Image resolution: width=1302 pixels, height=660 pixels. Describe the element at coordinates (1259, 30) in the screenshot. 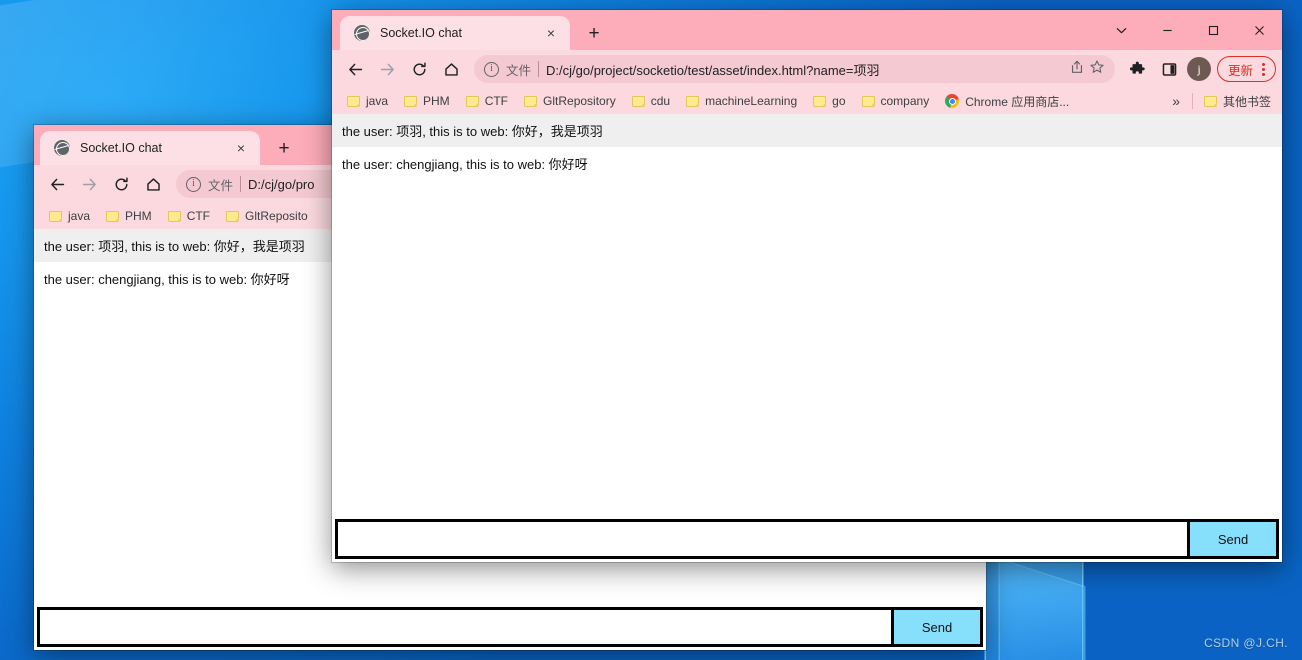

I see `close-icon` at that location.